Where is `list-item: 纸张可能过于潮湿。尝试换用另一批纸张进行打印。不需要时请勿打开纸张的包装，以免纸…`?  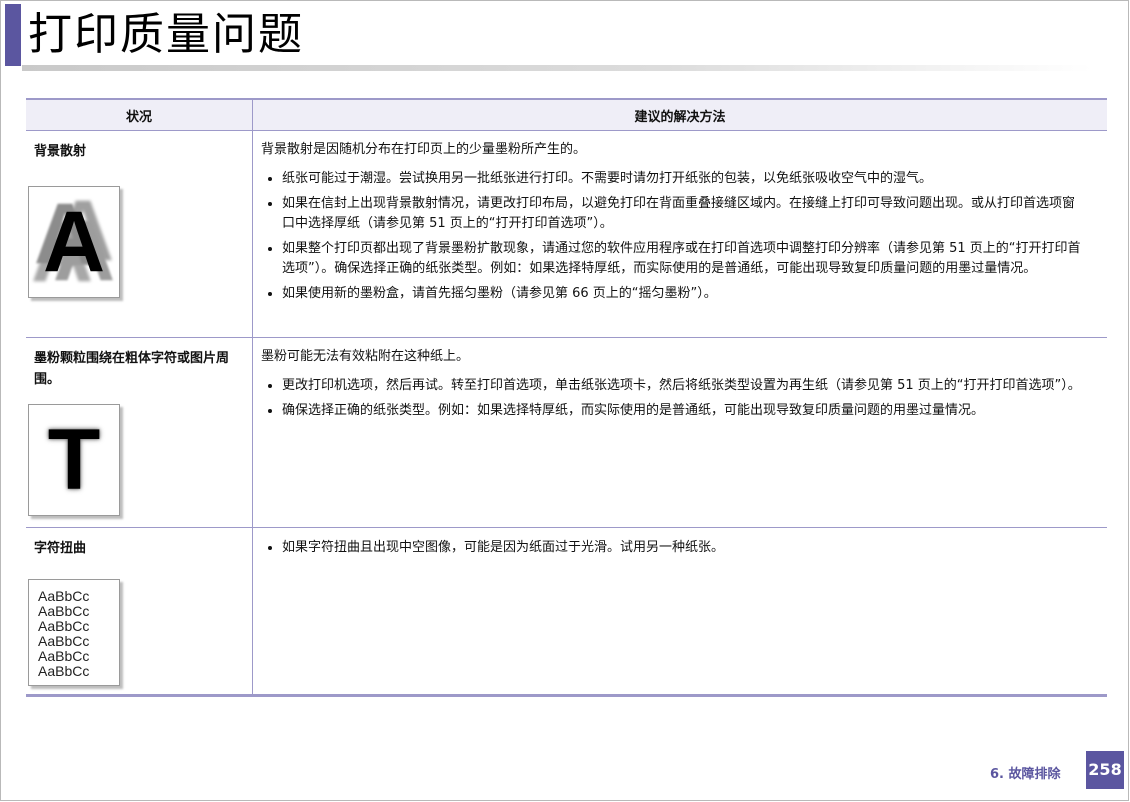
list-item: 纸张可能过于潮湿。尝试换用另一批纸张进行打印。不需要时请勿打开纸张的包装，以免纸… is located at coordinates (684, 179).